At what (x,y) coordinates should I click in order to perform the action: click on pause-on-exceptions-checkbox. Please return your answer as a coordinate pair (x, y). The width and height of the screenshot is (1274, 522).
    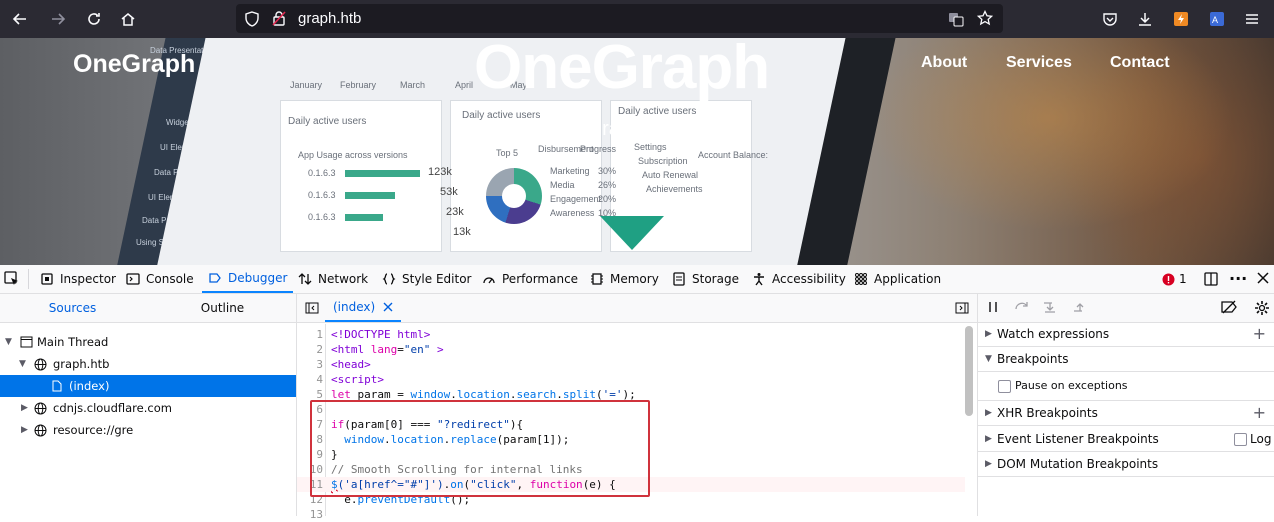
    Looking at the image, I should click on (1004, 386).